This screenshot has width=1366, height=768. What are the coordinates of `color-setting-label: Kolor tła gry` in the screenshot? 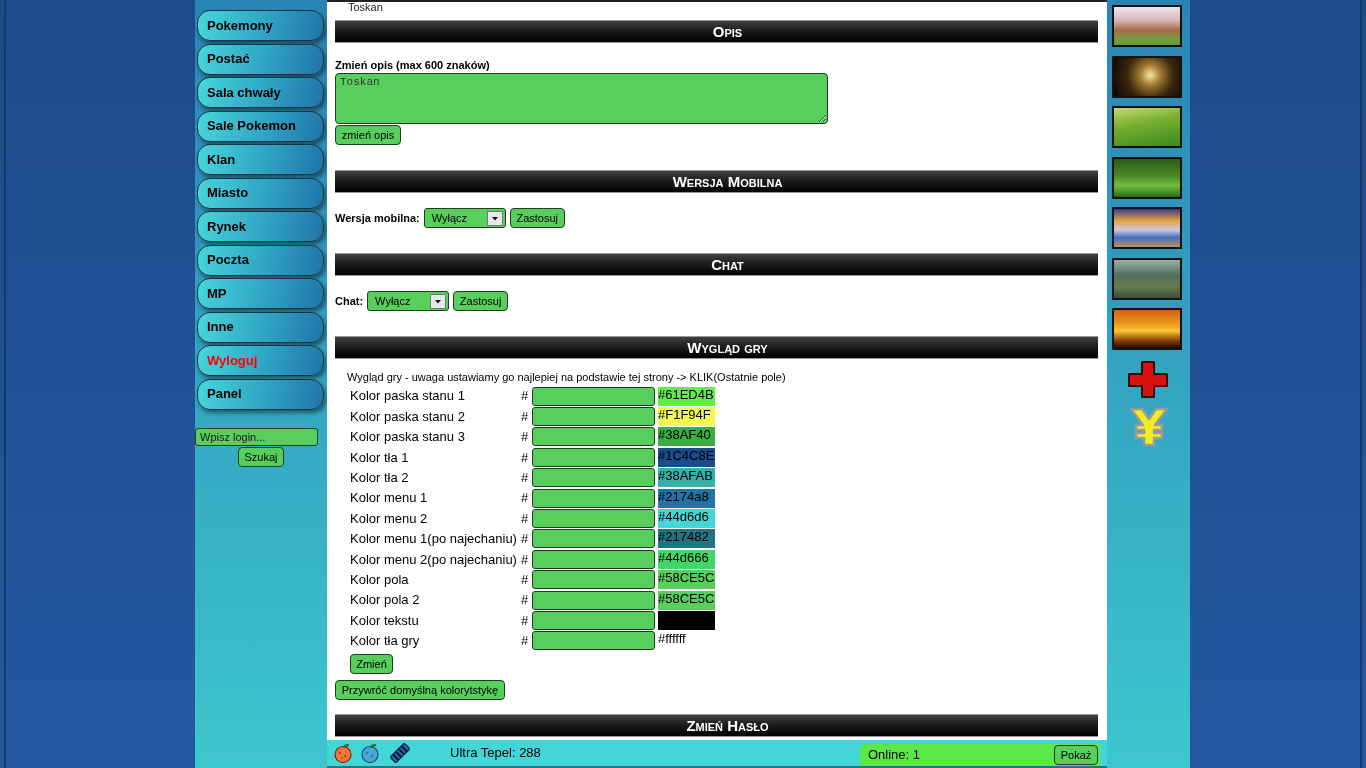 It's located at (385, 641).